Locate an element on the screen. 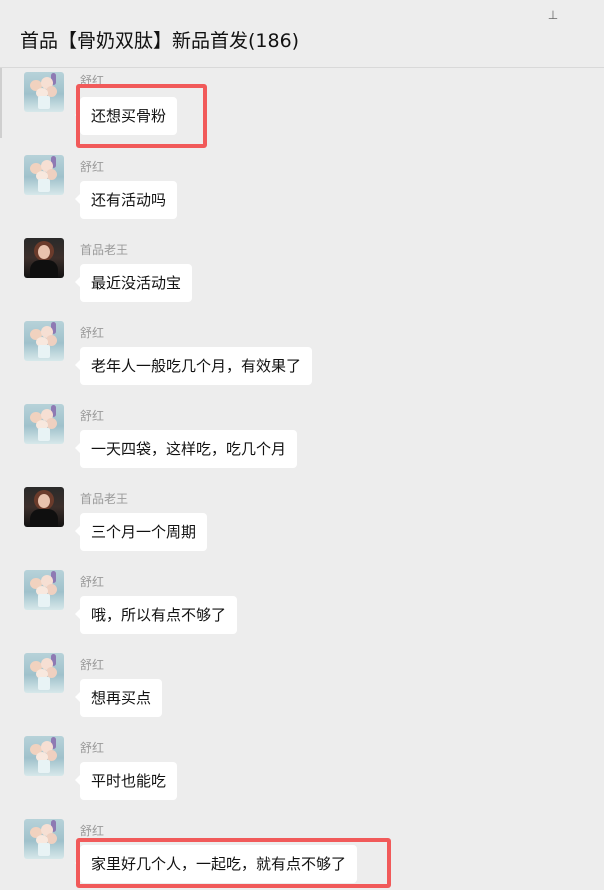 Image resolution: width=604 pixels, height=890 pixels. pin-icon: ⊥ is located at coordinates (553, 15).